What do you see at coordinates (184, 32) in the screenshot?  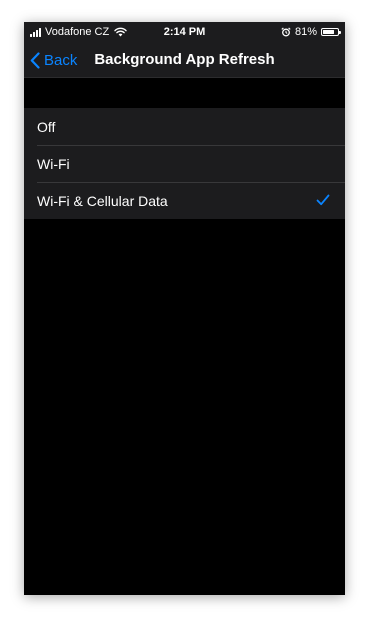 I see `status-bar: Vodafone CZ 2:14 PM 81%` at bounding box center [184, 32].